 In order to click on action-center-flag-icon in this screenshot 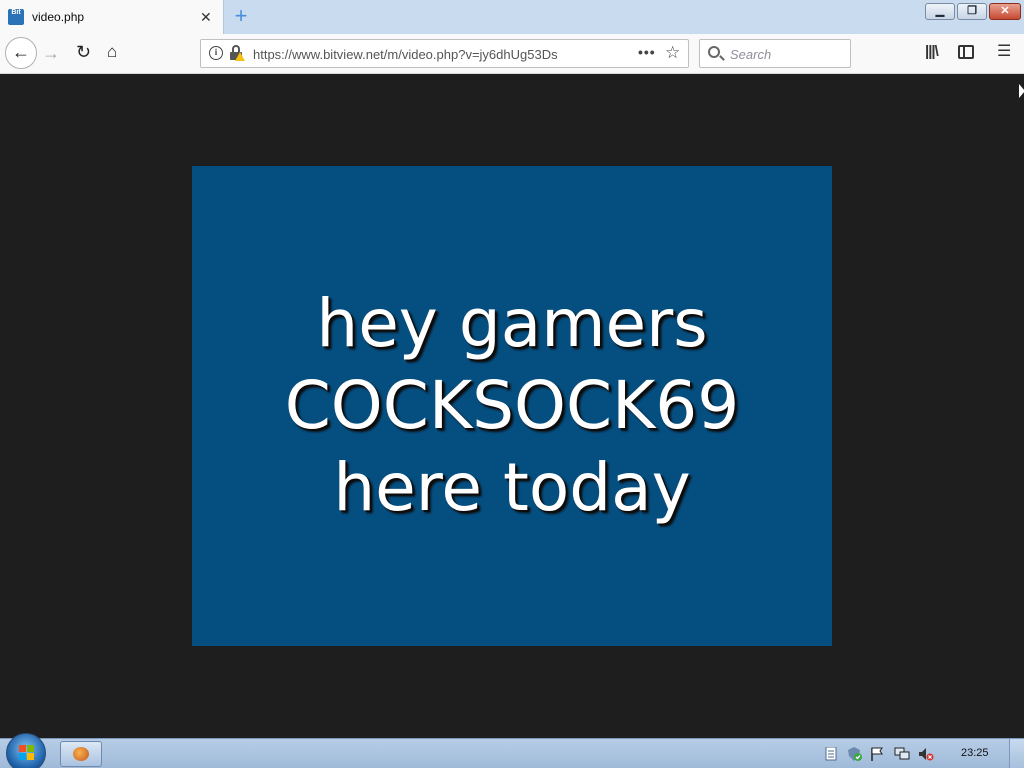, I will do `click(877, 754)`.